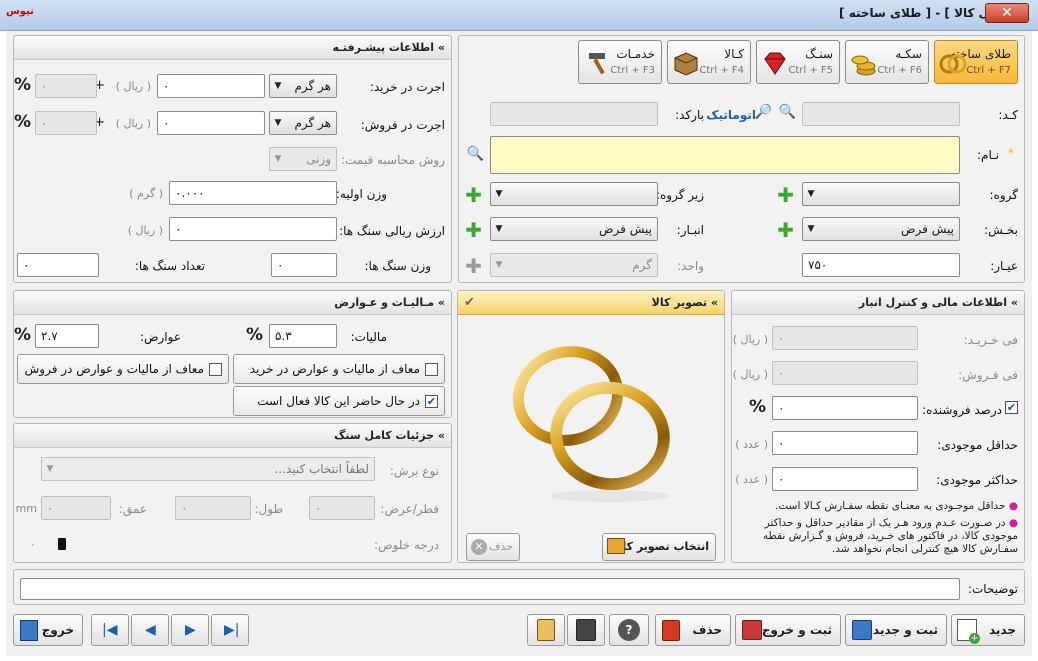 The width and height of the screenshot is (1038, 661). Describe the element at coordinates (887, 62) in the screenshot. I see `tab-coin: سکـه Ctrl + F6` at that location.